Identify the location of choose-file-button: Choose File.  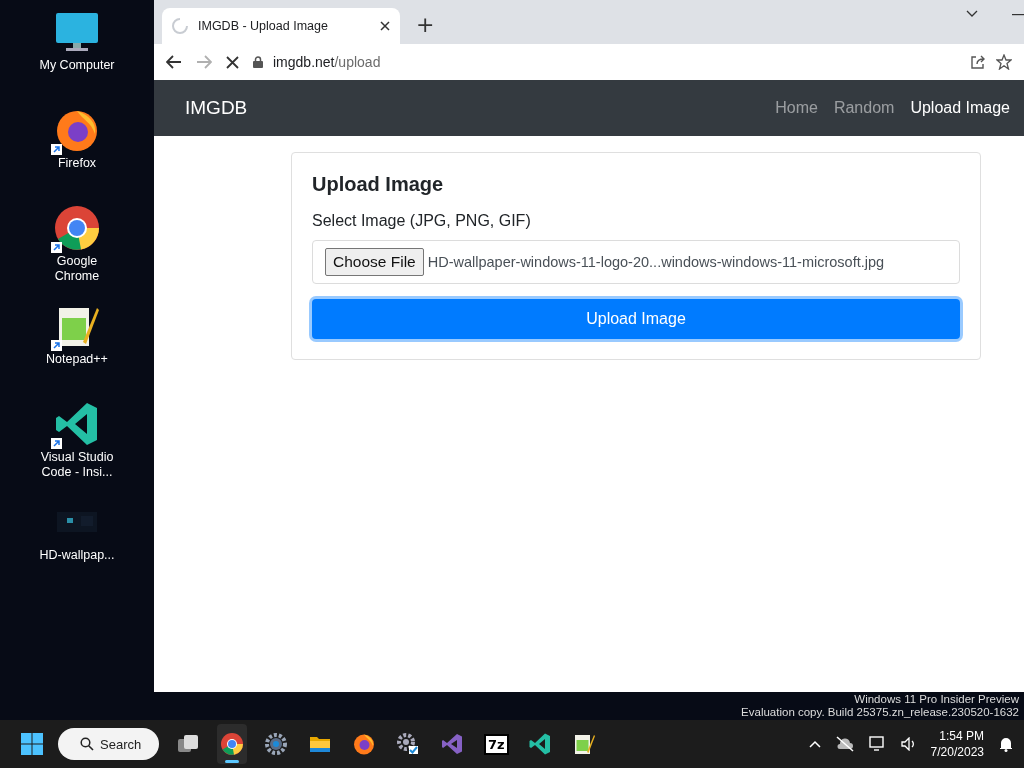
(374, 262).